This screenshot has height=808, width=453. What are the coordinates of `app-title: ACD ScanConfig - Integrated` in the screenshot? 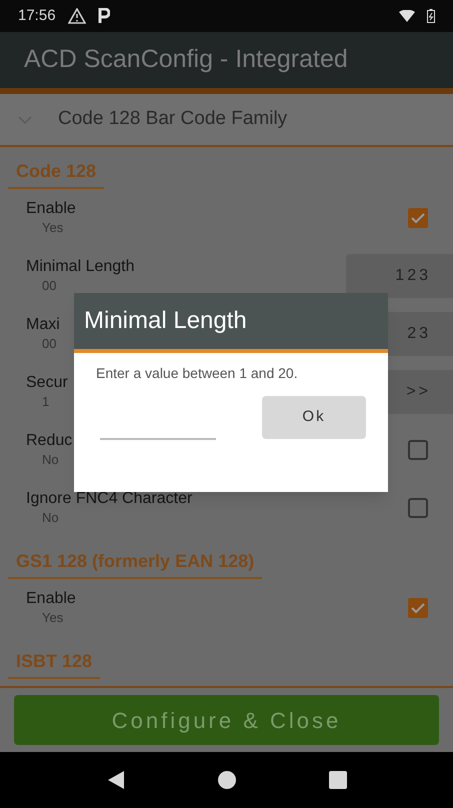 It's located at (186, 60).